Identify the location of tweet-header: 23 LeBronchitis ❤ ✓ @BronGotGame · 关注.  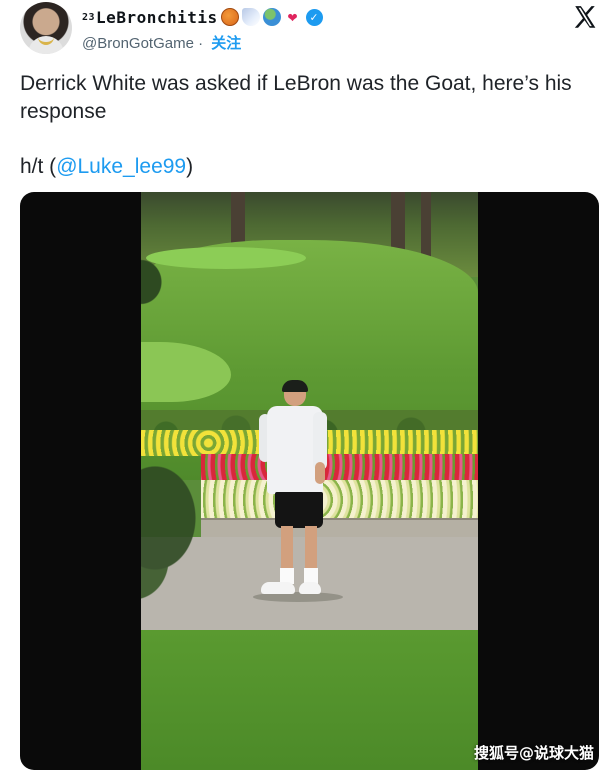
(308, 30).